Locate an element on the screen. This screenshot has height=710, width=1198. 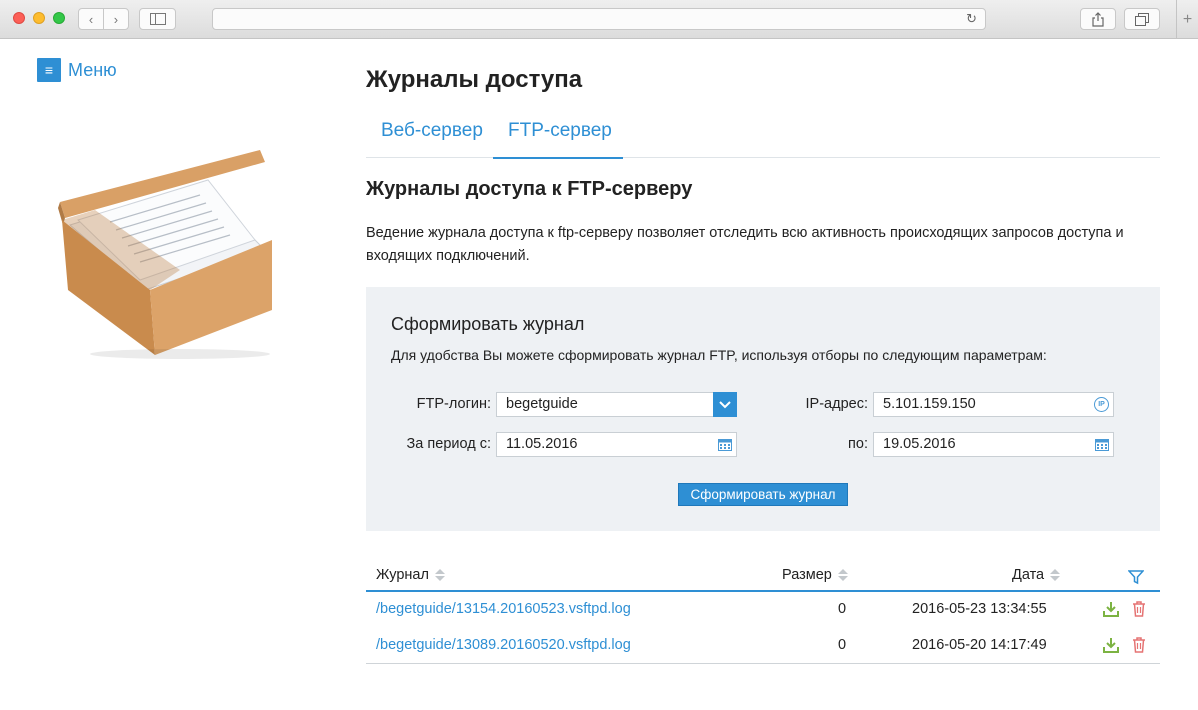
column-date: Дата is located at coordinates (1036, 575).